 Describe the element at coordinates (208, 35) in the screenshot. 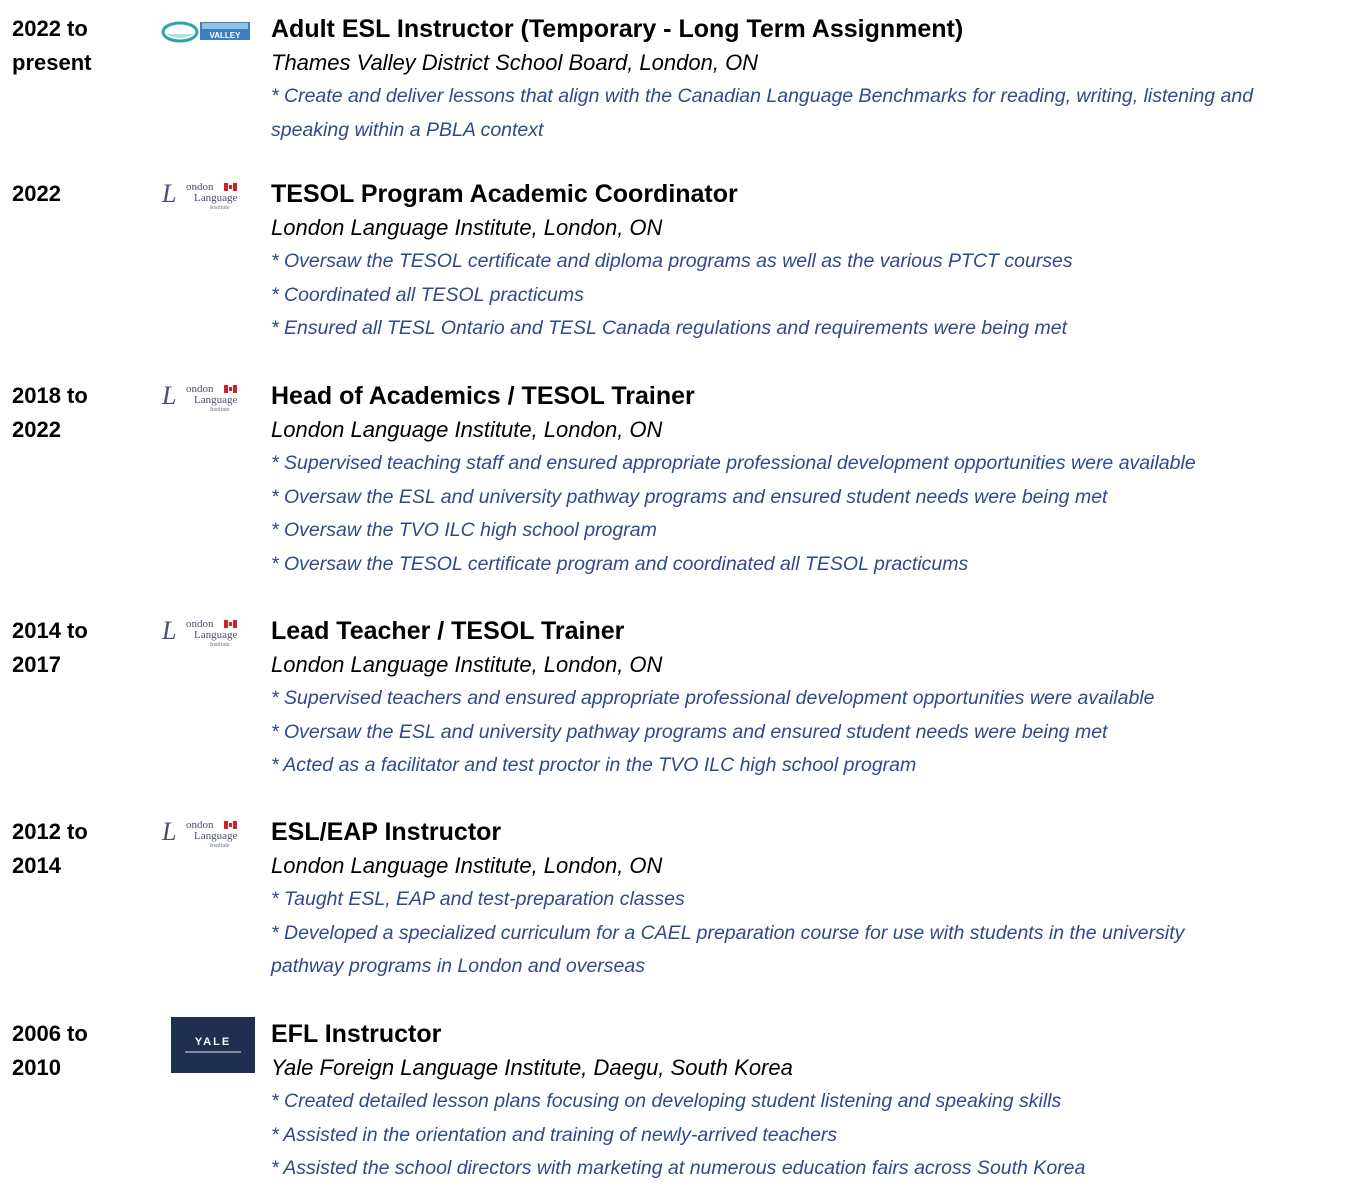

I see `thames-valley-logo: VALLEY` at that location.